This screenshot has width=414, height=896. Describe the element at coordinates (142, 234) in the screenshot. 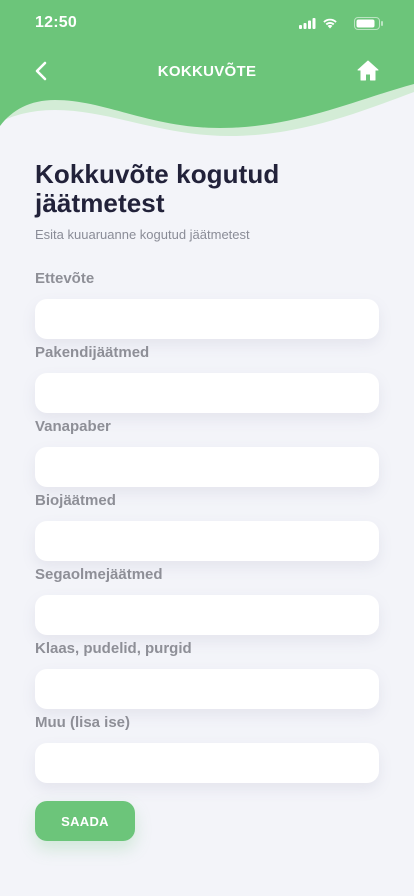

I see `page-subtitle: Esita kuuaruanne kogutud jäätmetest` at that location.